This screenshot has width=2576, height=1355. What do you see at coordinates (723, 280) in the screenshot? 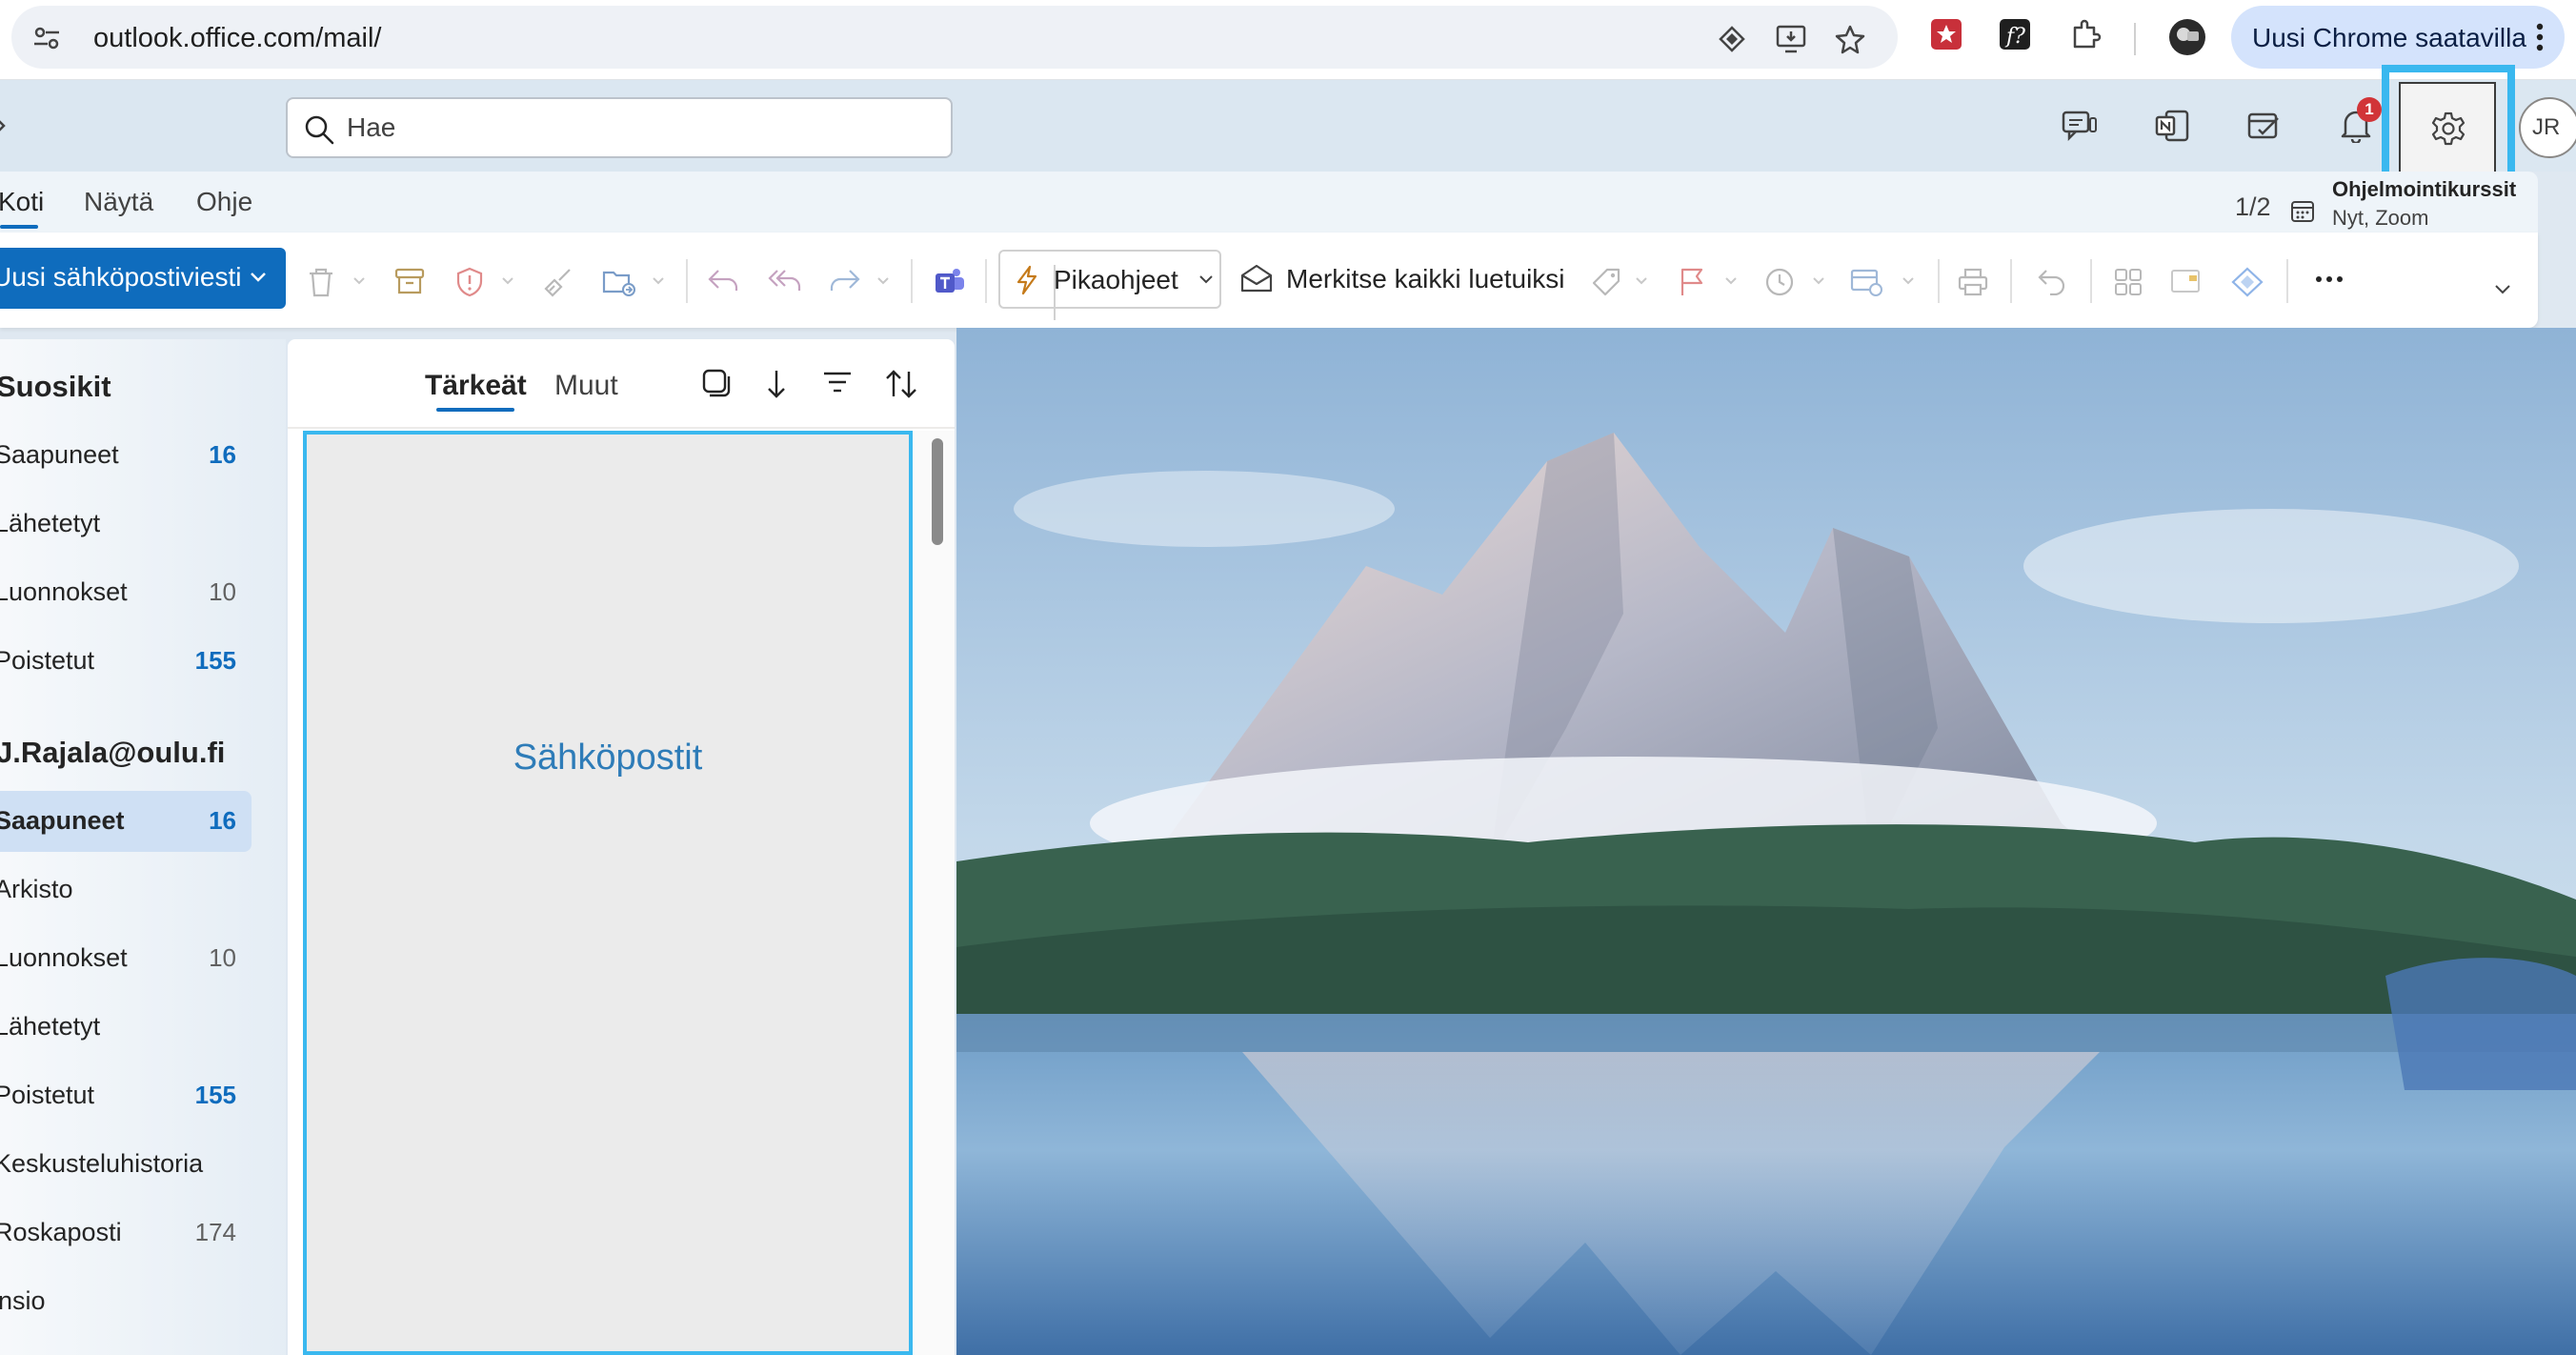
I see `reply-icon` at bounding box center [723, 280].